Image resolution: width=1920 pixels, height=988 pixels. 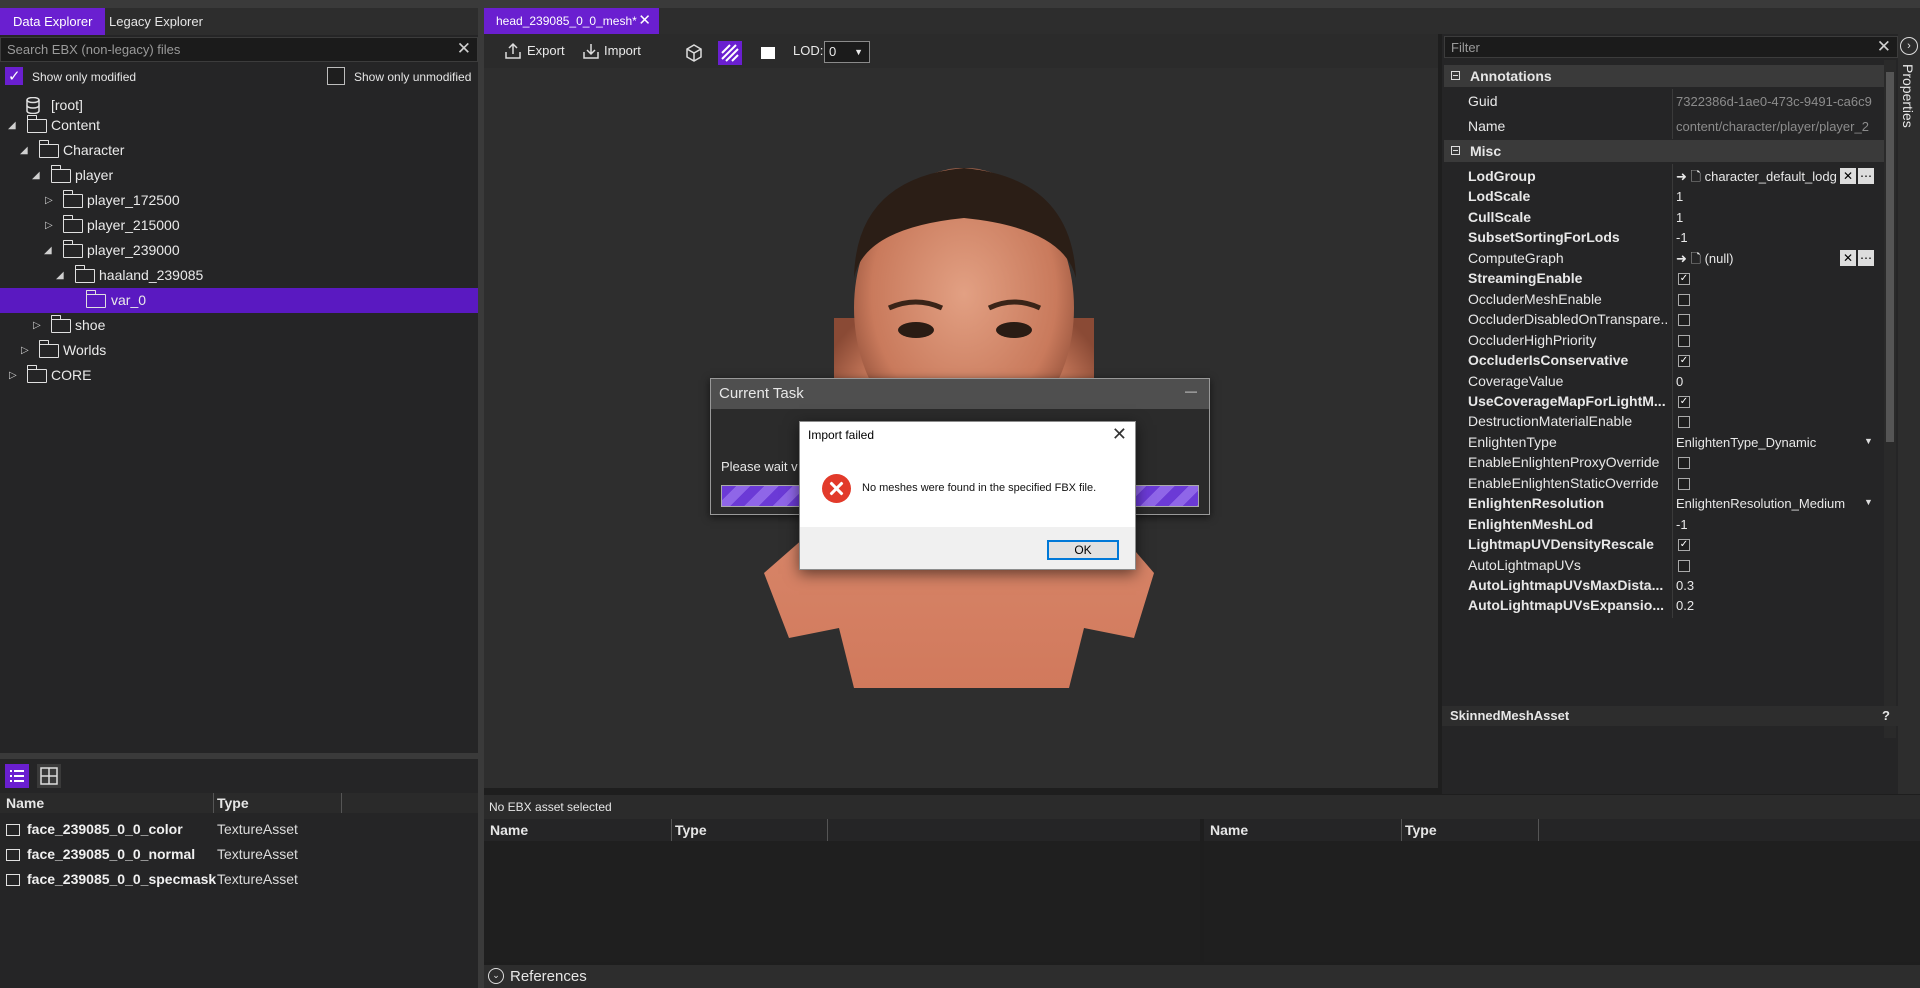 I want to click on section-misc: Misc, so click(x=1664, y=151).